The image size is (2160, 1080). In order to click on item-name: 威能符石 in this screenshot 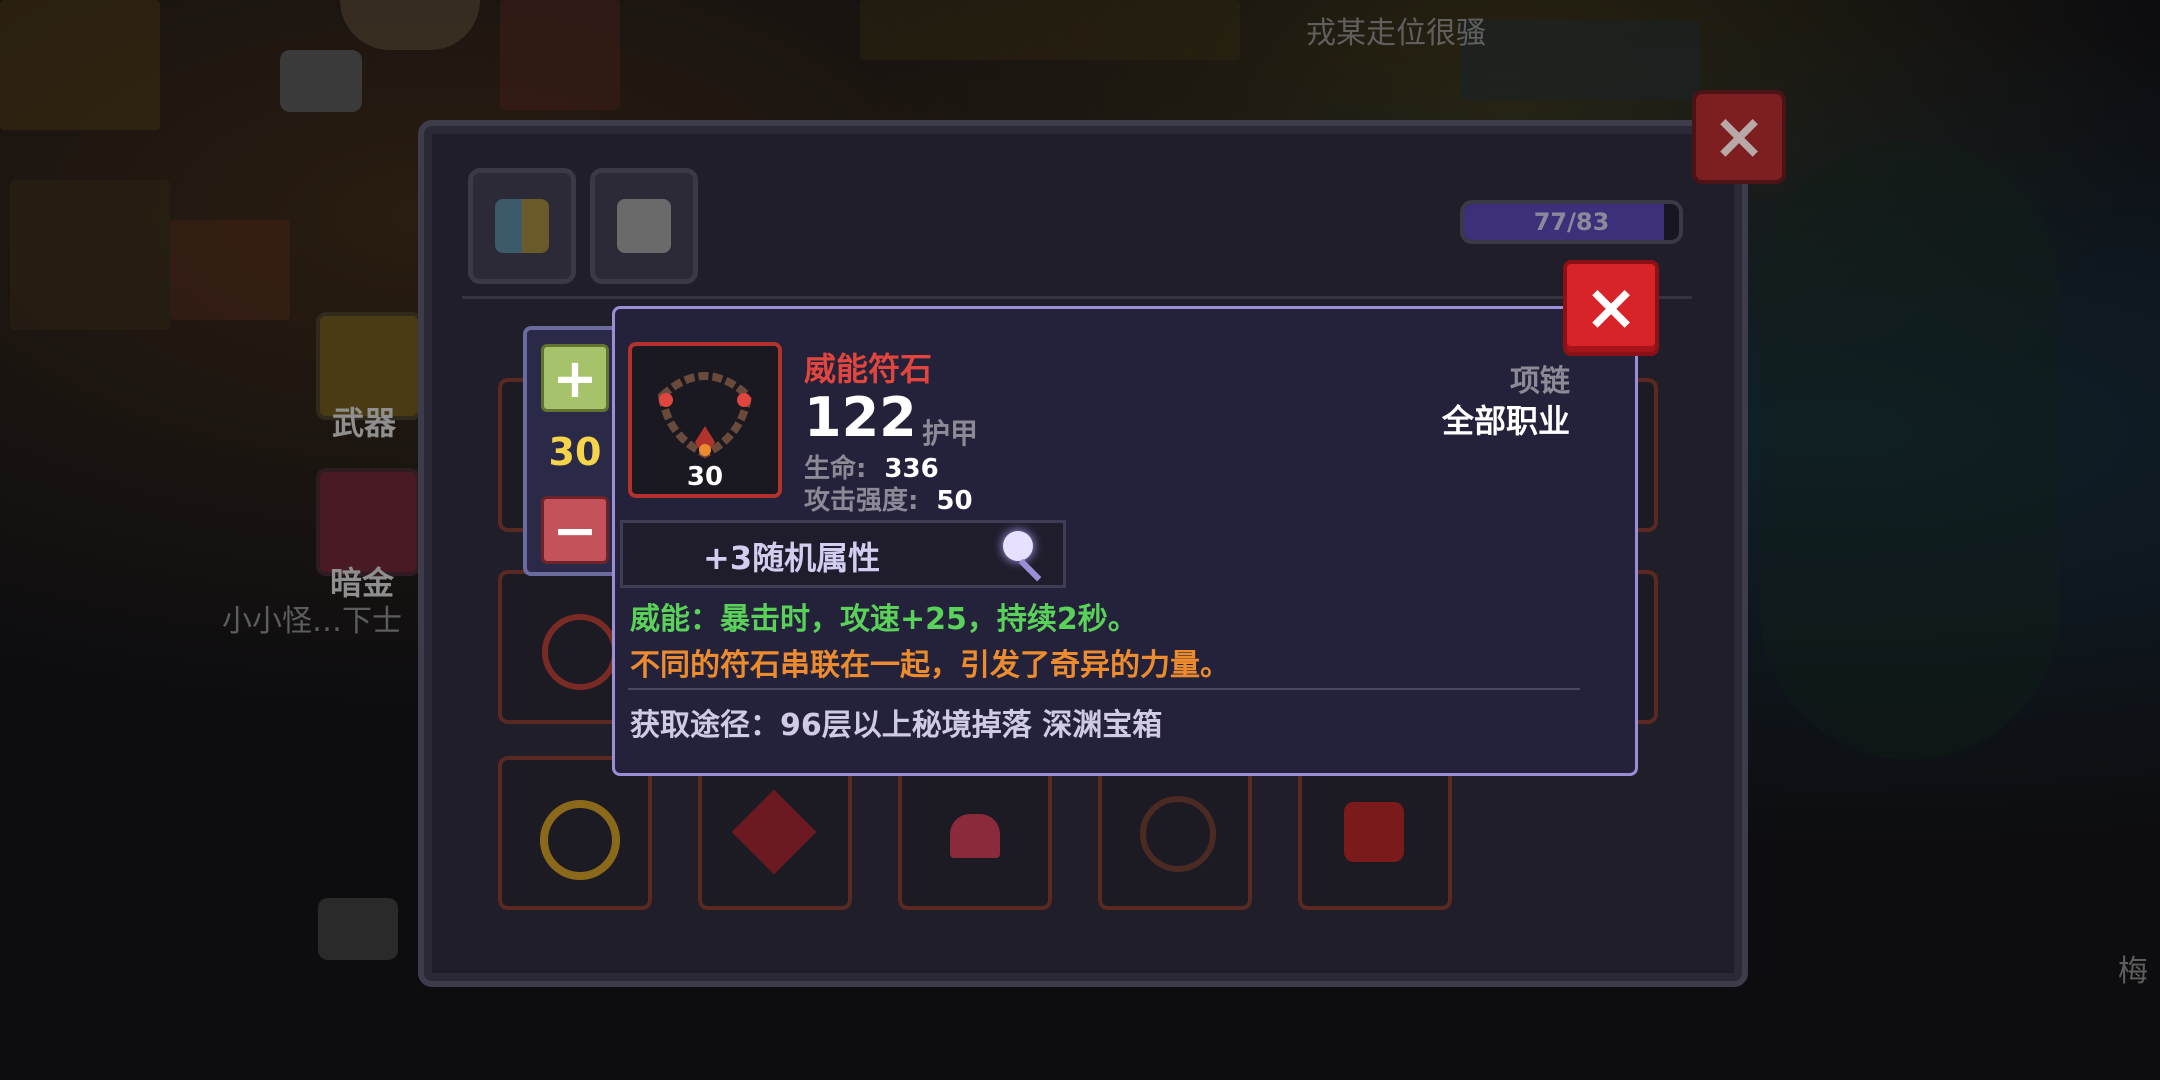, I will do `click(868, 369)`.